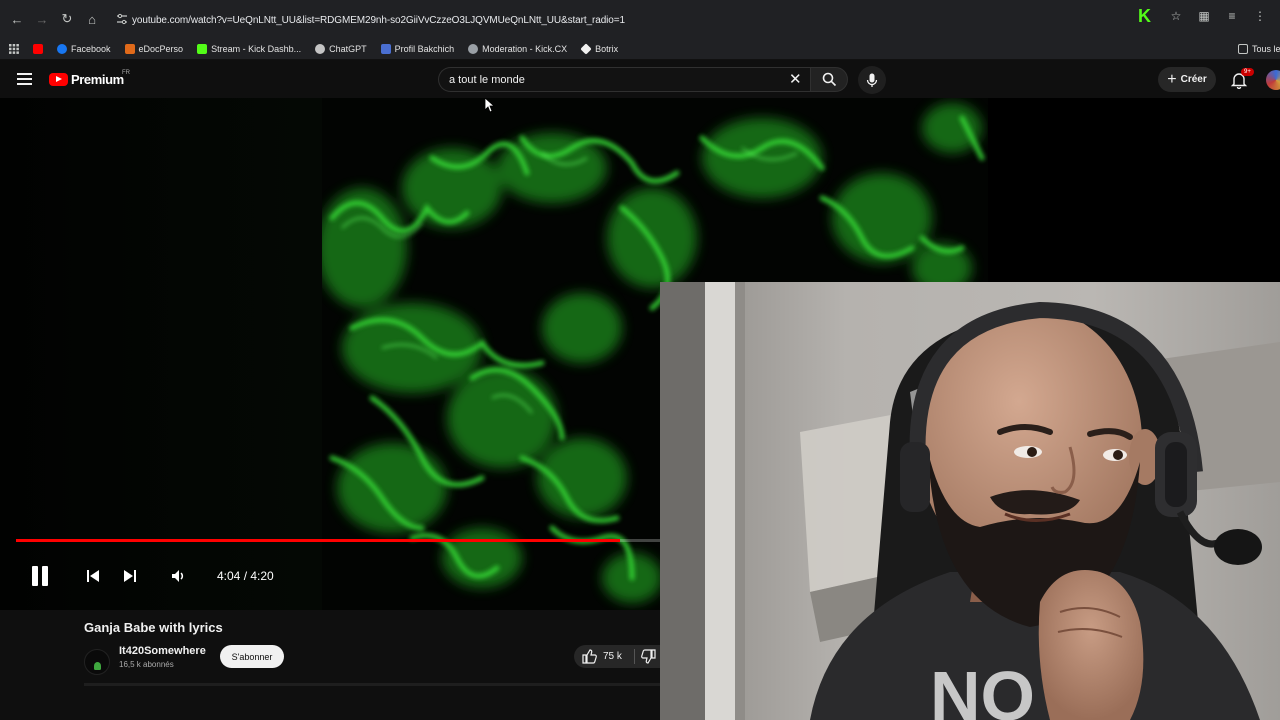 The height and width of the screenshot is (720, 1280). What do you see at coordinates (1243, 48) in the screenshot?
I see `folder-icon` at bounding box center [1243, 48].